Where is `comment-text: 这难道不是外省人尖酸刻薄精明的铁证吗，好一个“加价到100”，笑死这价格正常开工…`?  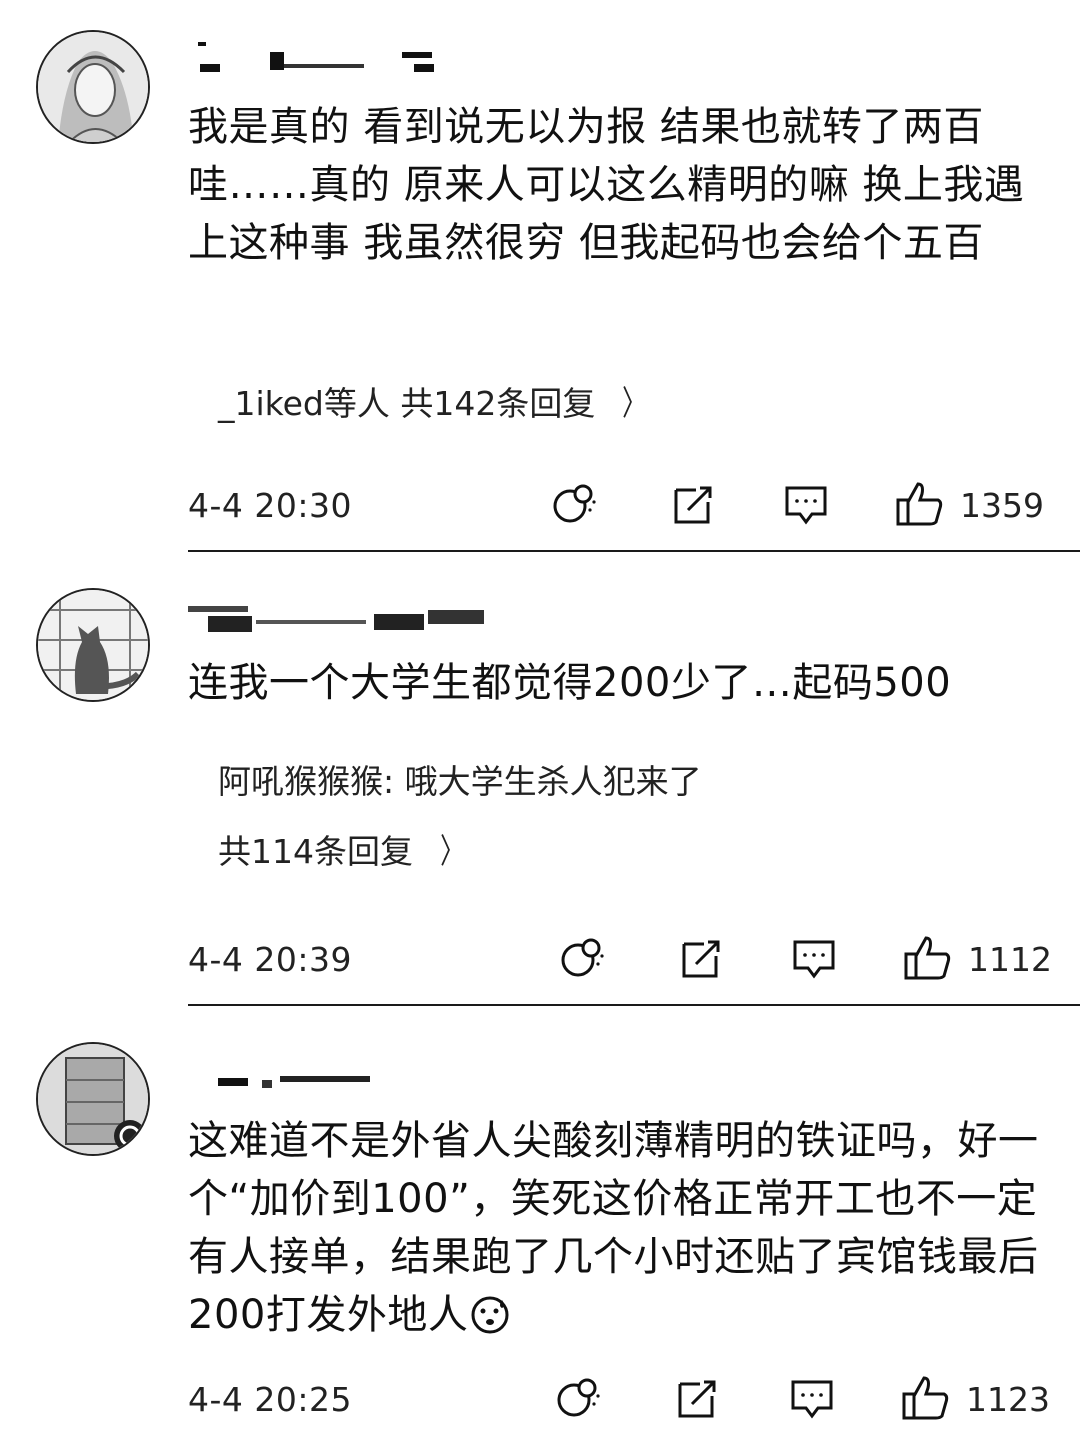
comment-text: 这难道不是外省人尖酸刻薄精明的铁证吗，好一个“加价到100”，笑死这价格正常开工… is located at coordinates (615, 1231).